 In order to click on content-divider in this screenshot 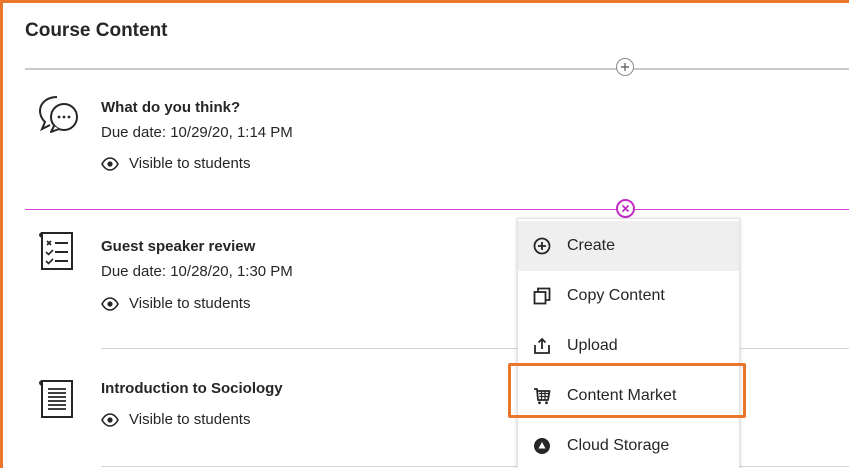, I will do `click(437, 69)`.